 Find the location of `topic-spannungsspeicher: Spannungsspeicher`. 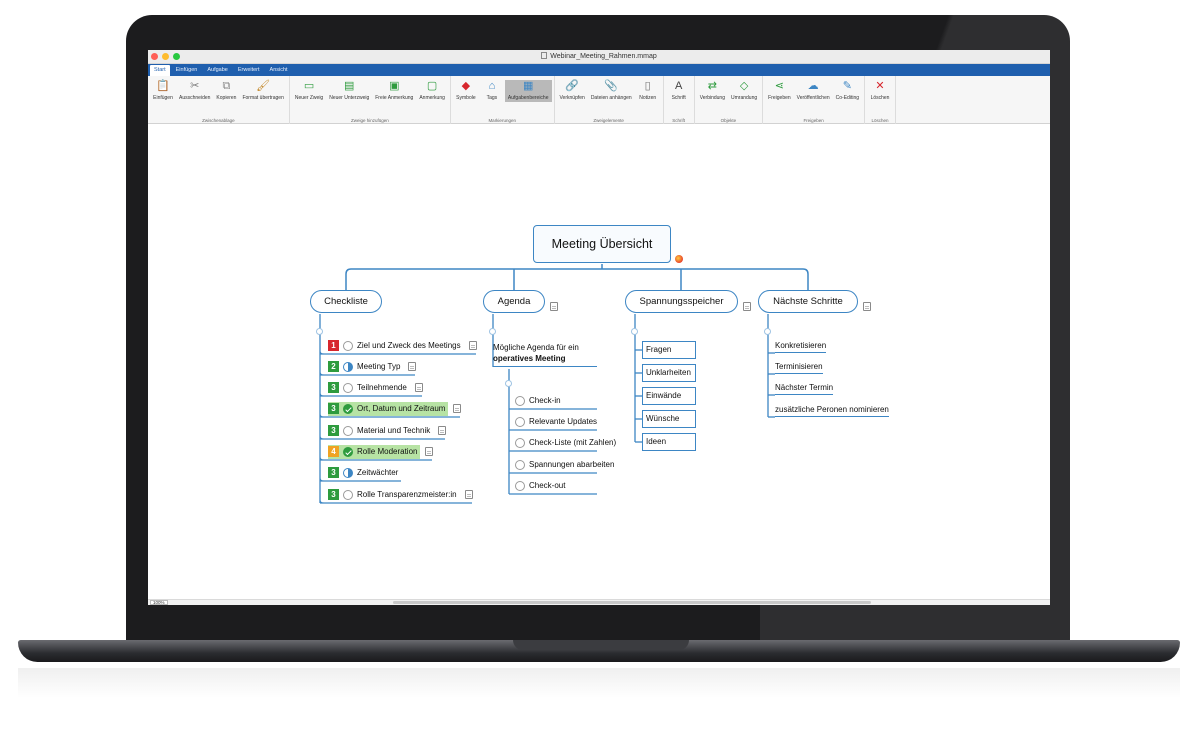

topic-spannungsspeicher: Spannungsspeicher is located at coordinates (681, 301).